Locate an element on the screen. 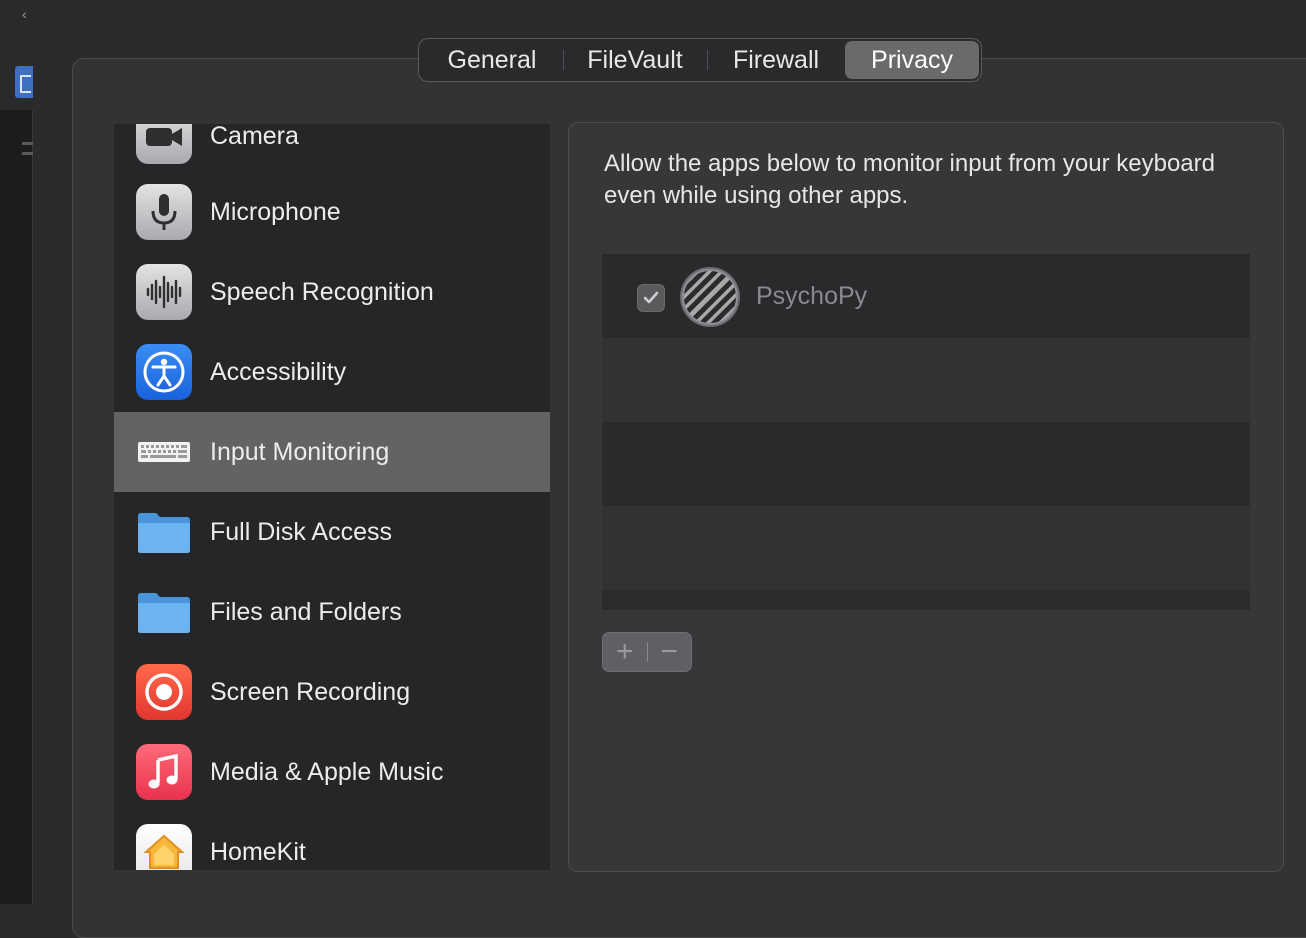  music-note-icon is located at coordinates (164, 772).